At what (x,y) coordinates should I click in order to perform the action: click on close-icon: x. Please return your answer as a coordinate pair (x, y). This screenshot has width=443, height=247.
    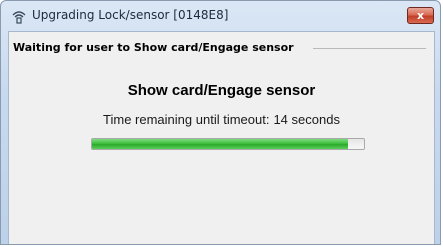
    Looking at the image, I should click on (420, 15).